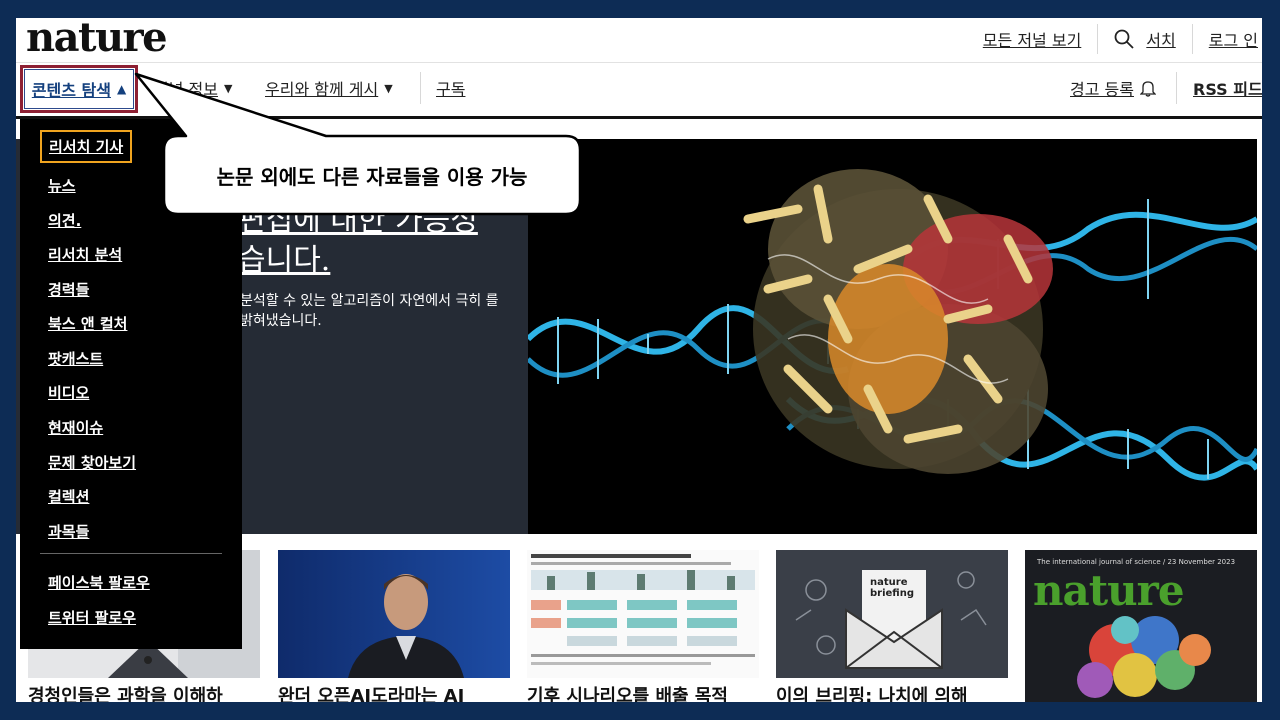 The width and height of the screenshot is (1280, 720). Describe the element at coordinates (86, 146) in the screenshot. I see `menu-item-research-articles: 리서치 기사` at that location.